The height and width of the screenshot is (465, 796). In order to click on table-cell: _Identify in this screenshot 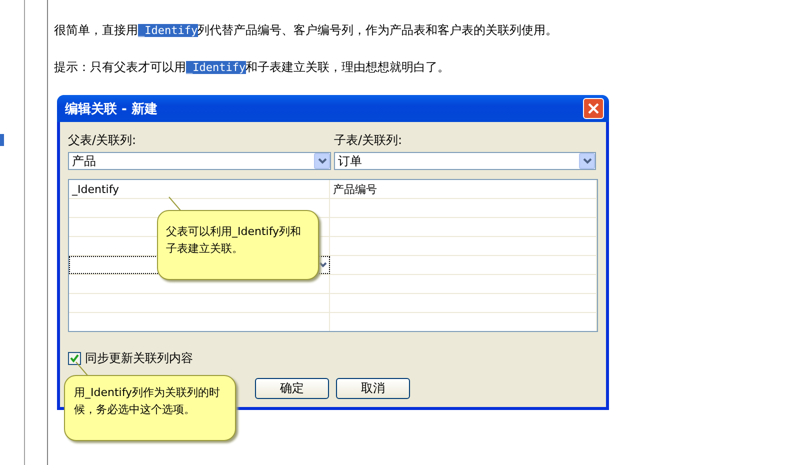, I will do `click(96, 189)`.